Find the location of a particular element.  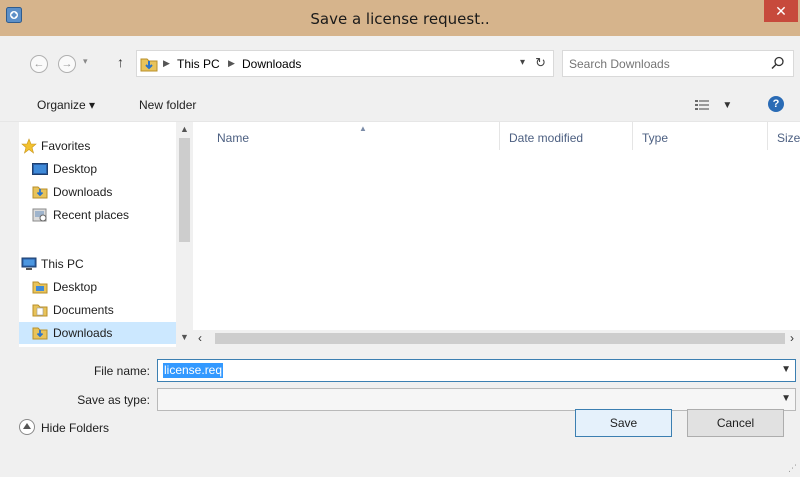

downloads-folder-icon is located at coordinates (149, 65).